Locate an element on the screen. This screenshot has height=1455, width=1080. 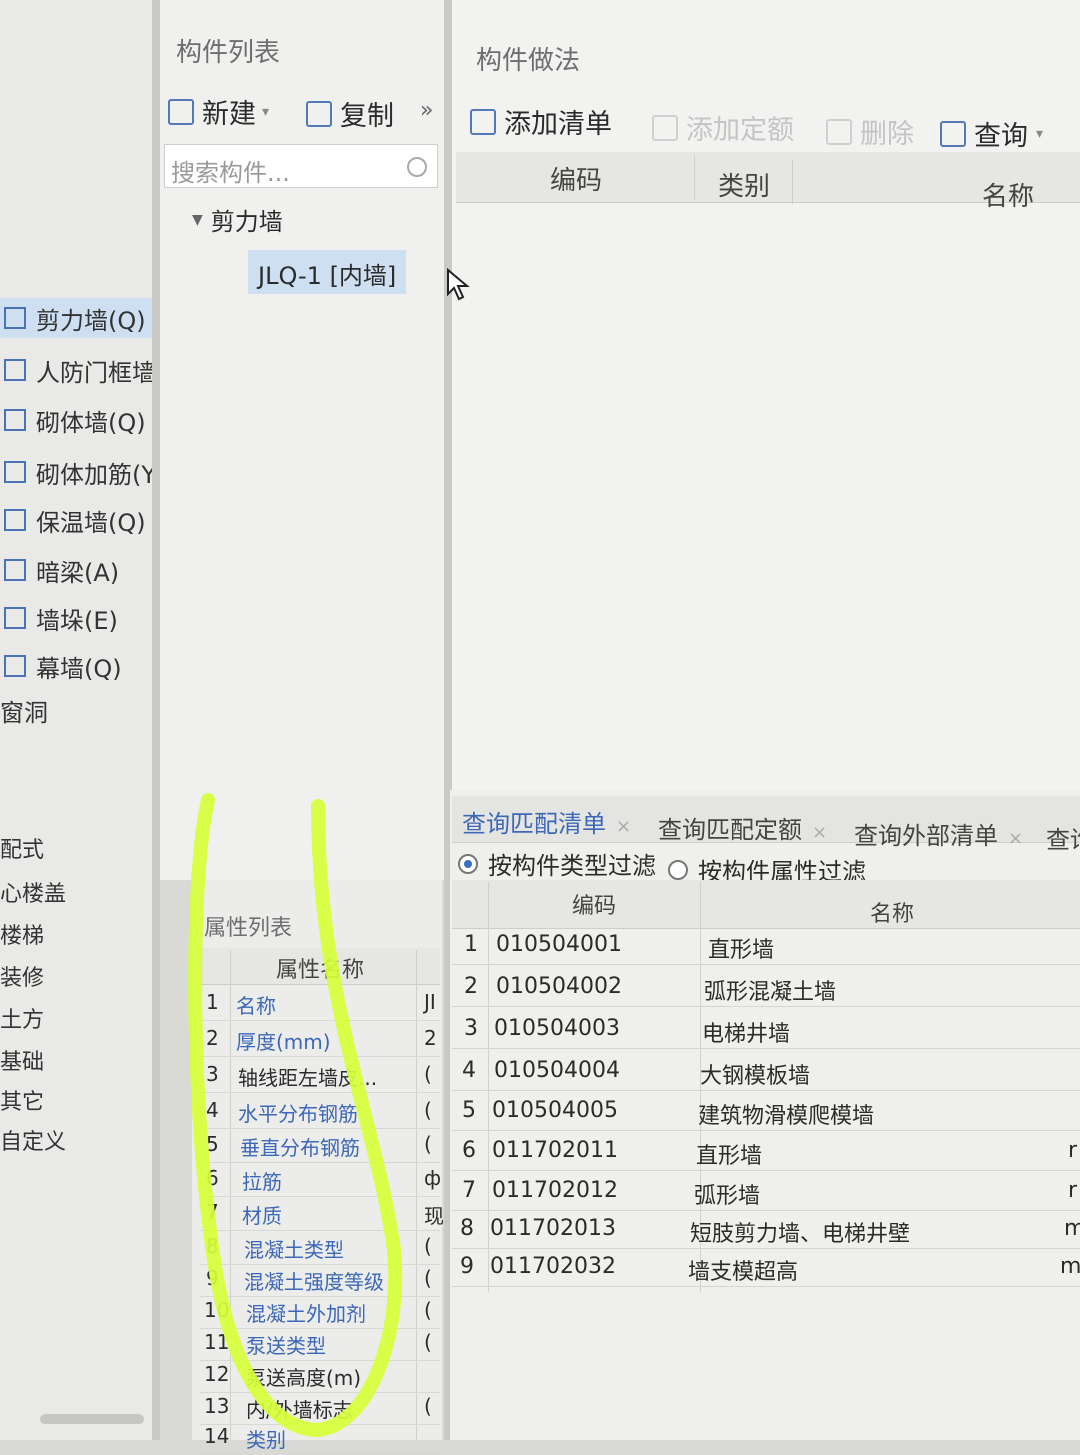
column-header-property-name: 属性名称 is located at coordinates (320, 968).